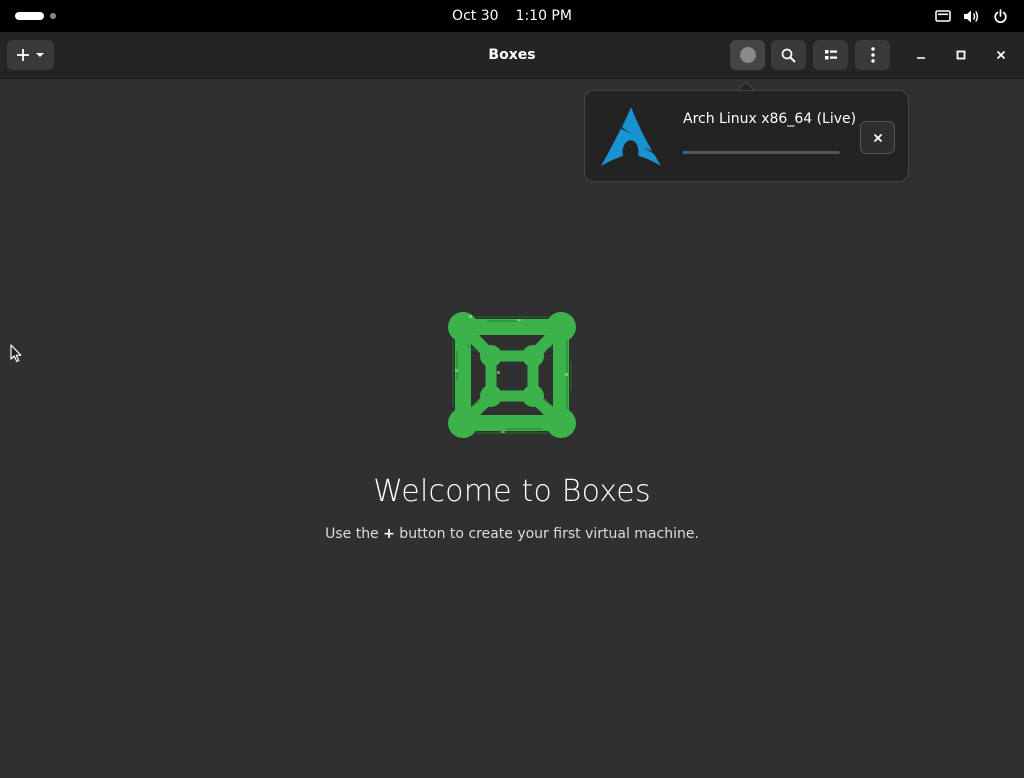  I want to click on view-list-icon, so click(830, 55).